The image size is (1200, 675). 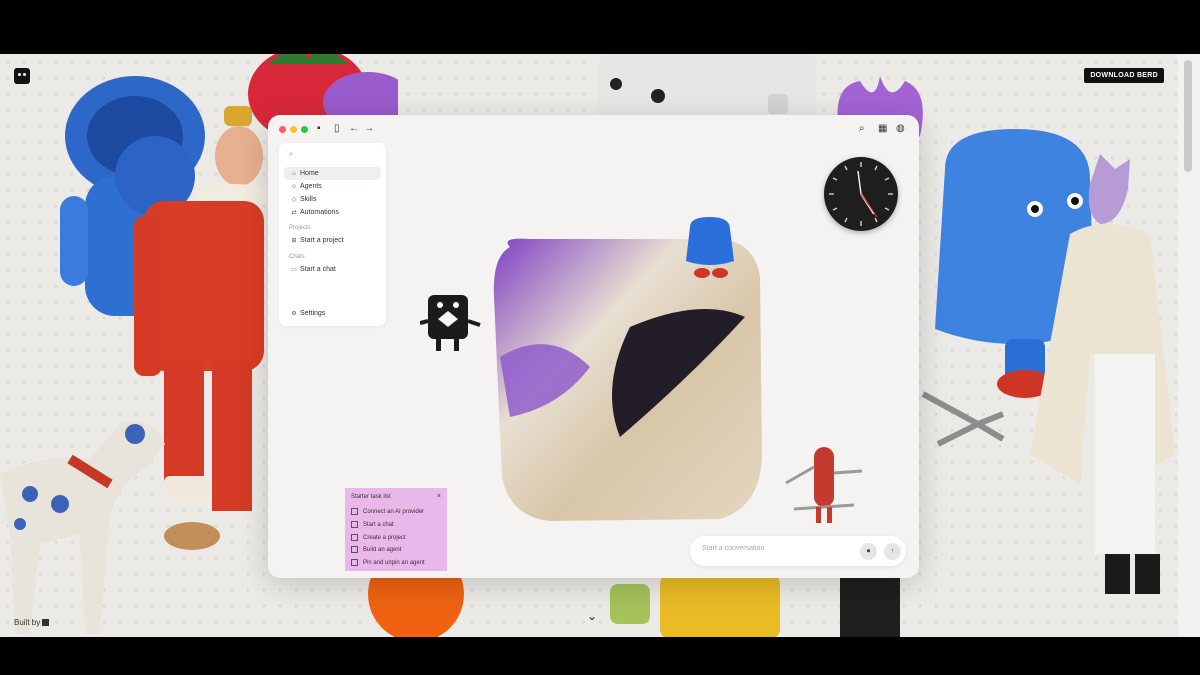 What do you see at coordinates (332, 212) in the screenshot?
I see `sidebar-item-automations: ⇄ Automations` at bounding box center [332, 212].